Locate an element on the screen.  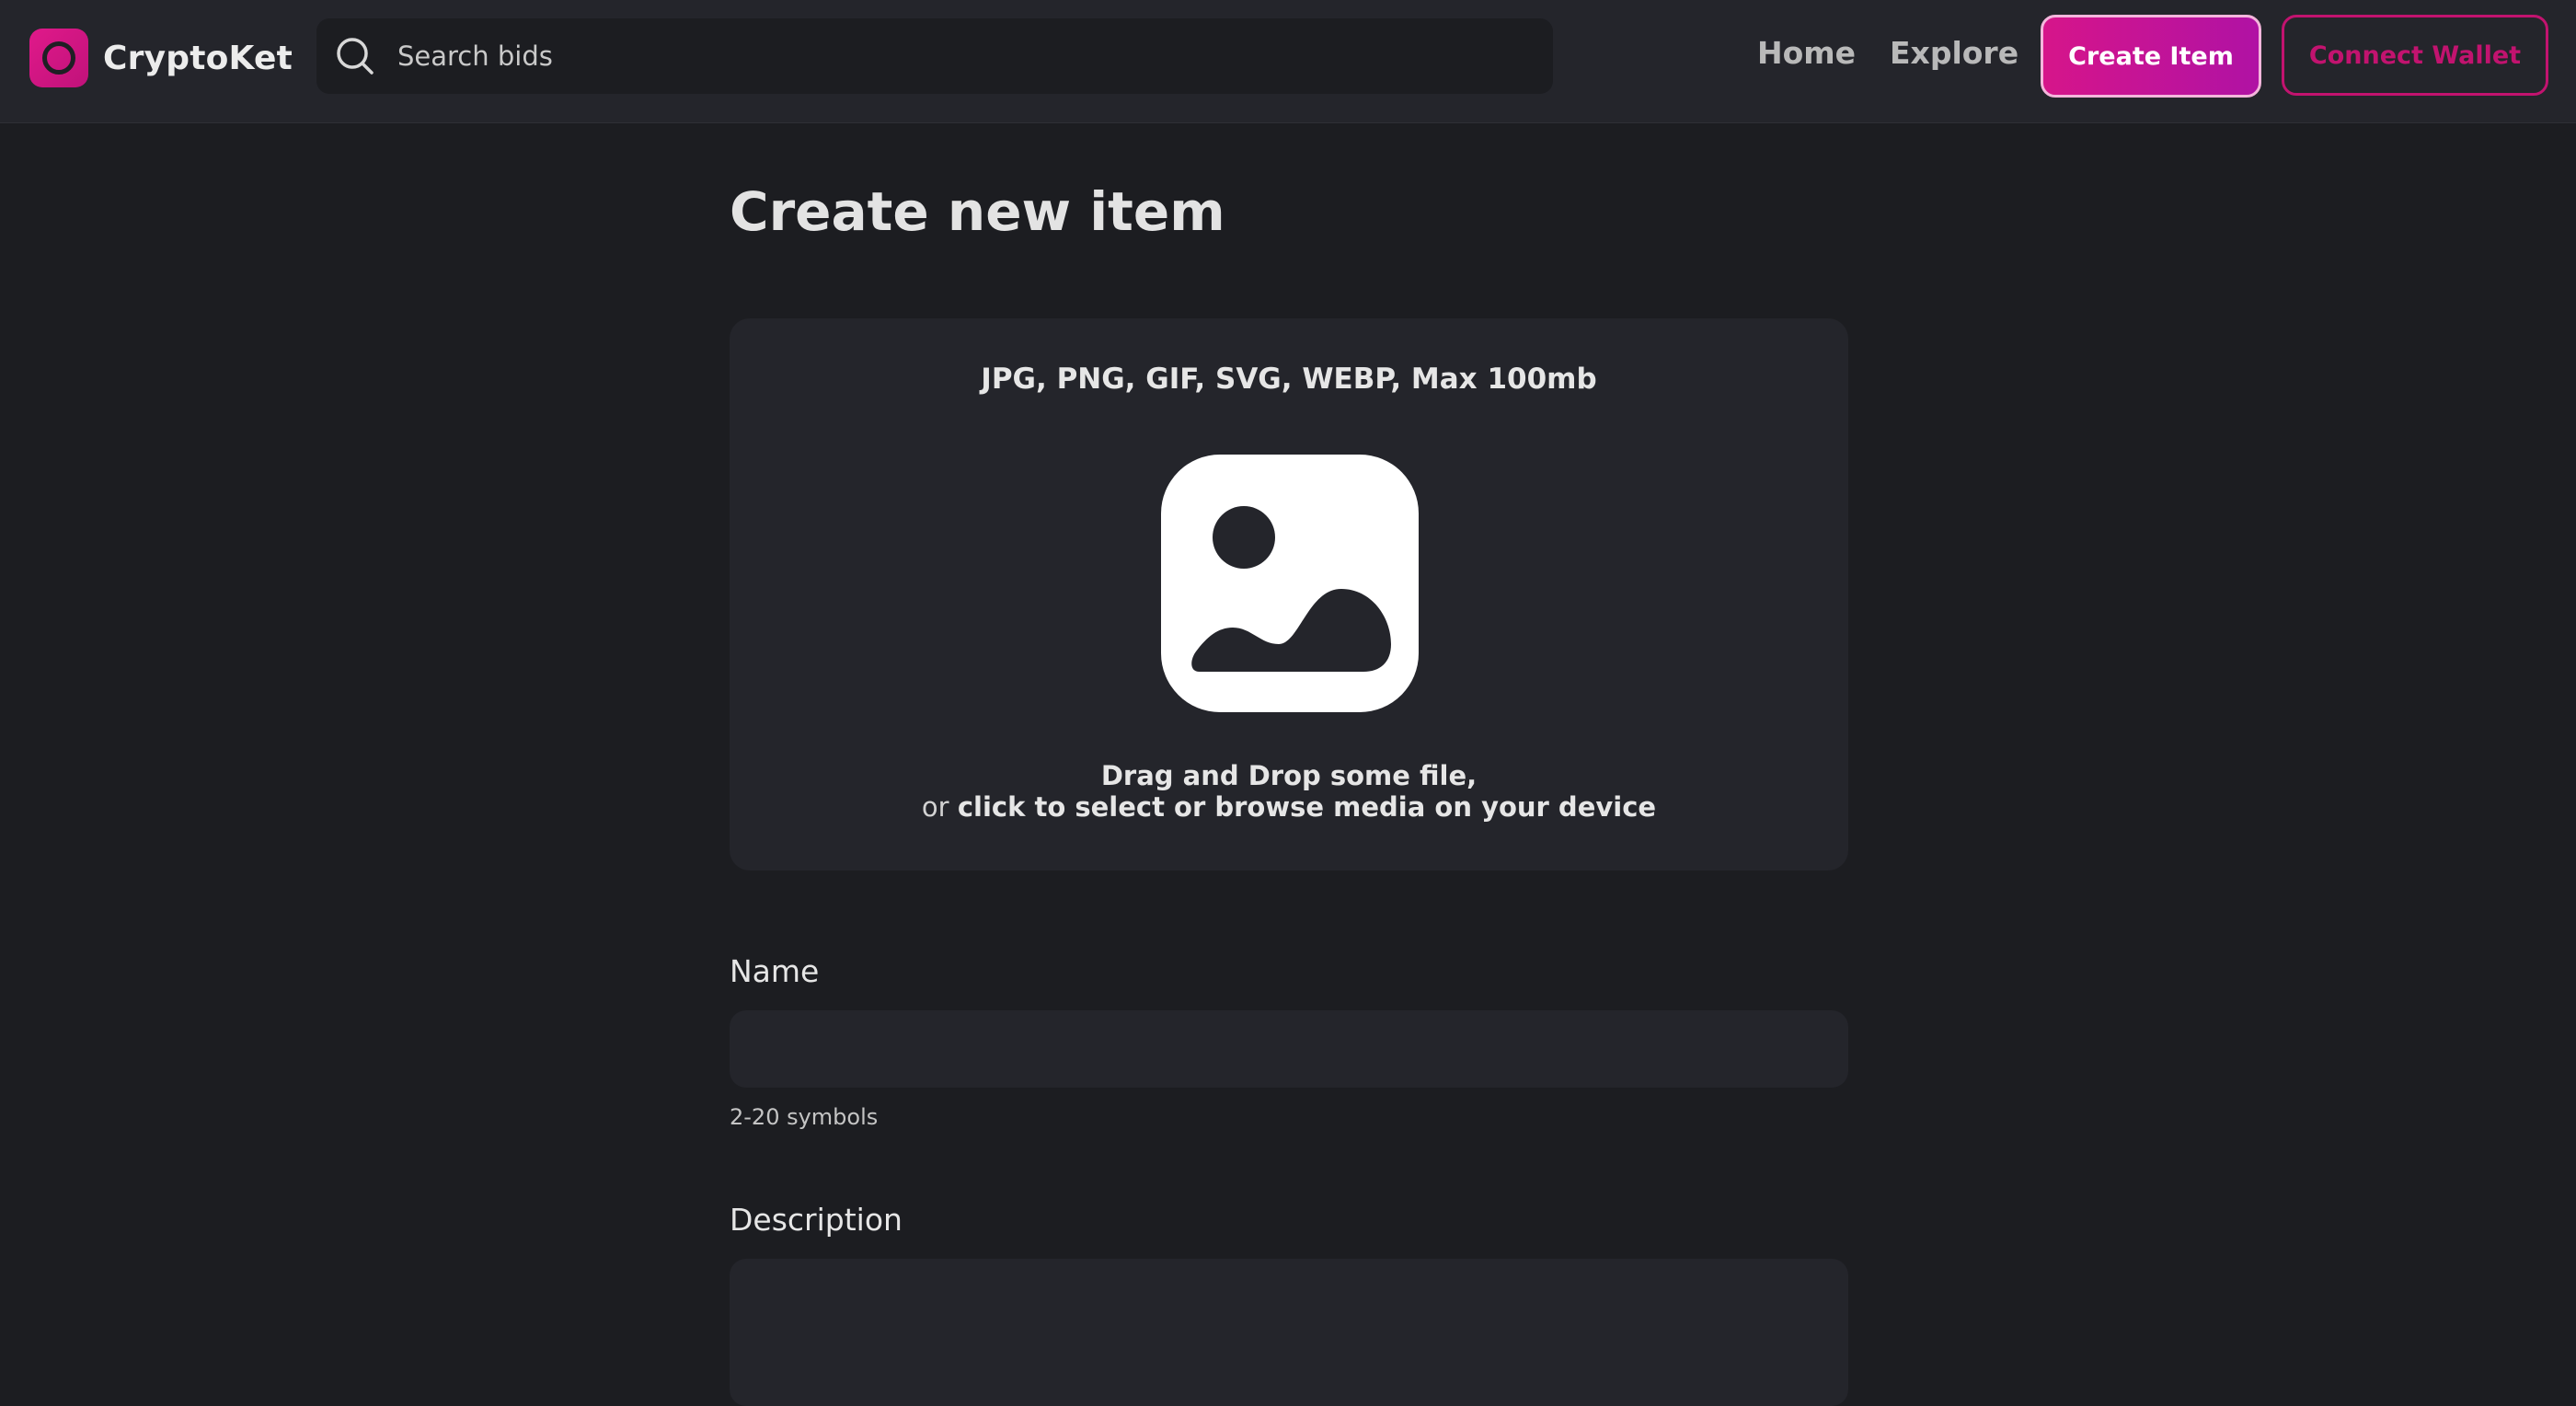
description-label: Description is located at coordinates (816, 1220).